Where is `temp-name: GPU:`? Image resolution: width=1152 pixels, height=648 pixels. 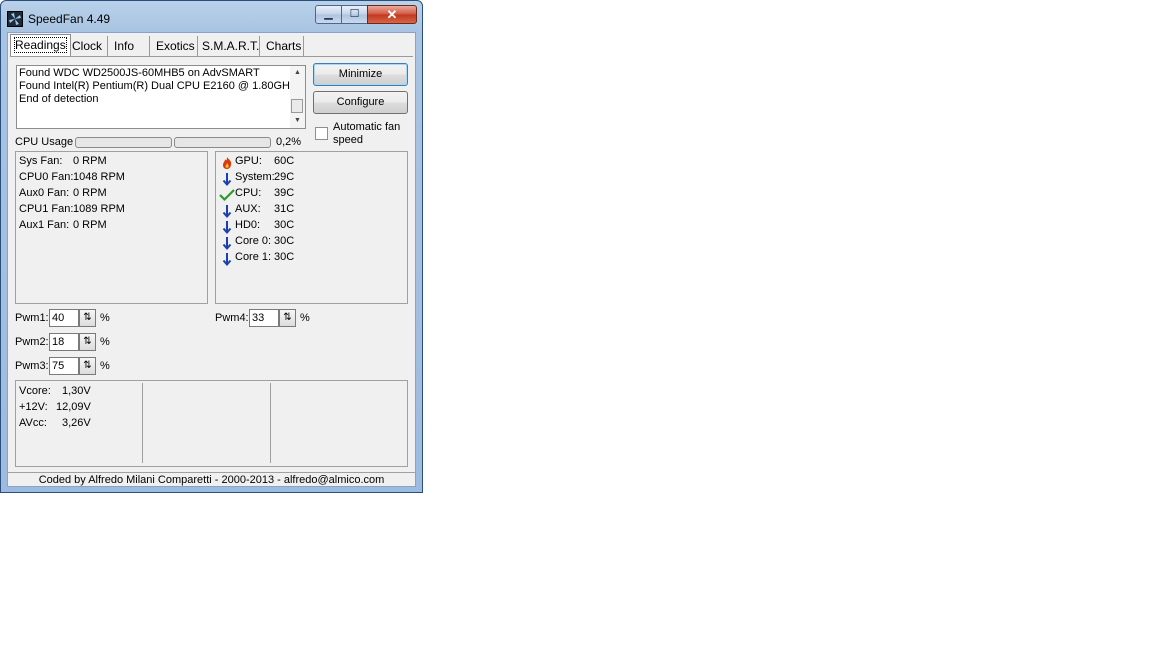
temp-name: GPU: is located at coordinates (248, 161).